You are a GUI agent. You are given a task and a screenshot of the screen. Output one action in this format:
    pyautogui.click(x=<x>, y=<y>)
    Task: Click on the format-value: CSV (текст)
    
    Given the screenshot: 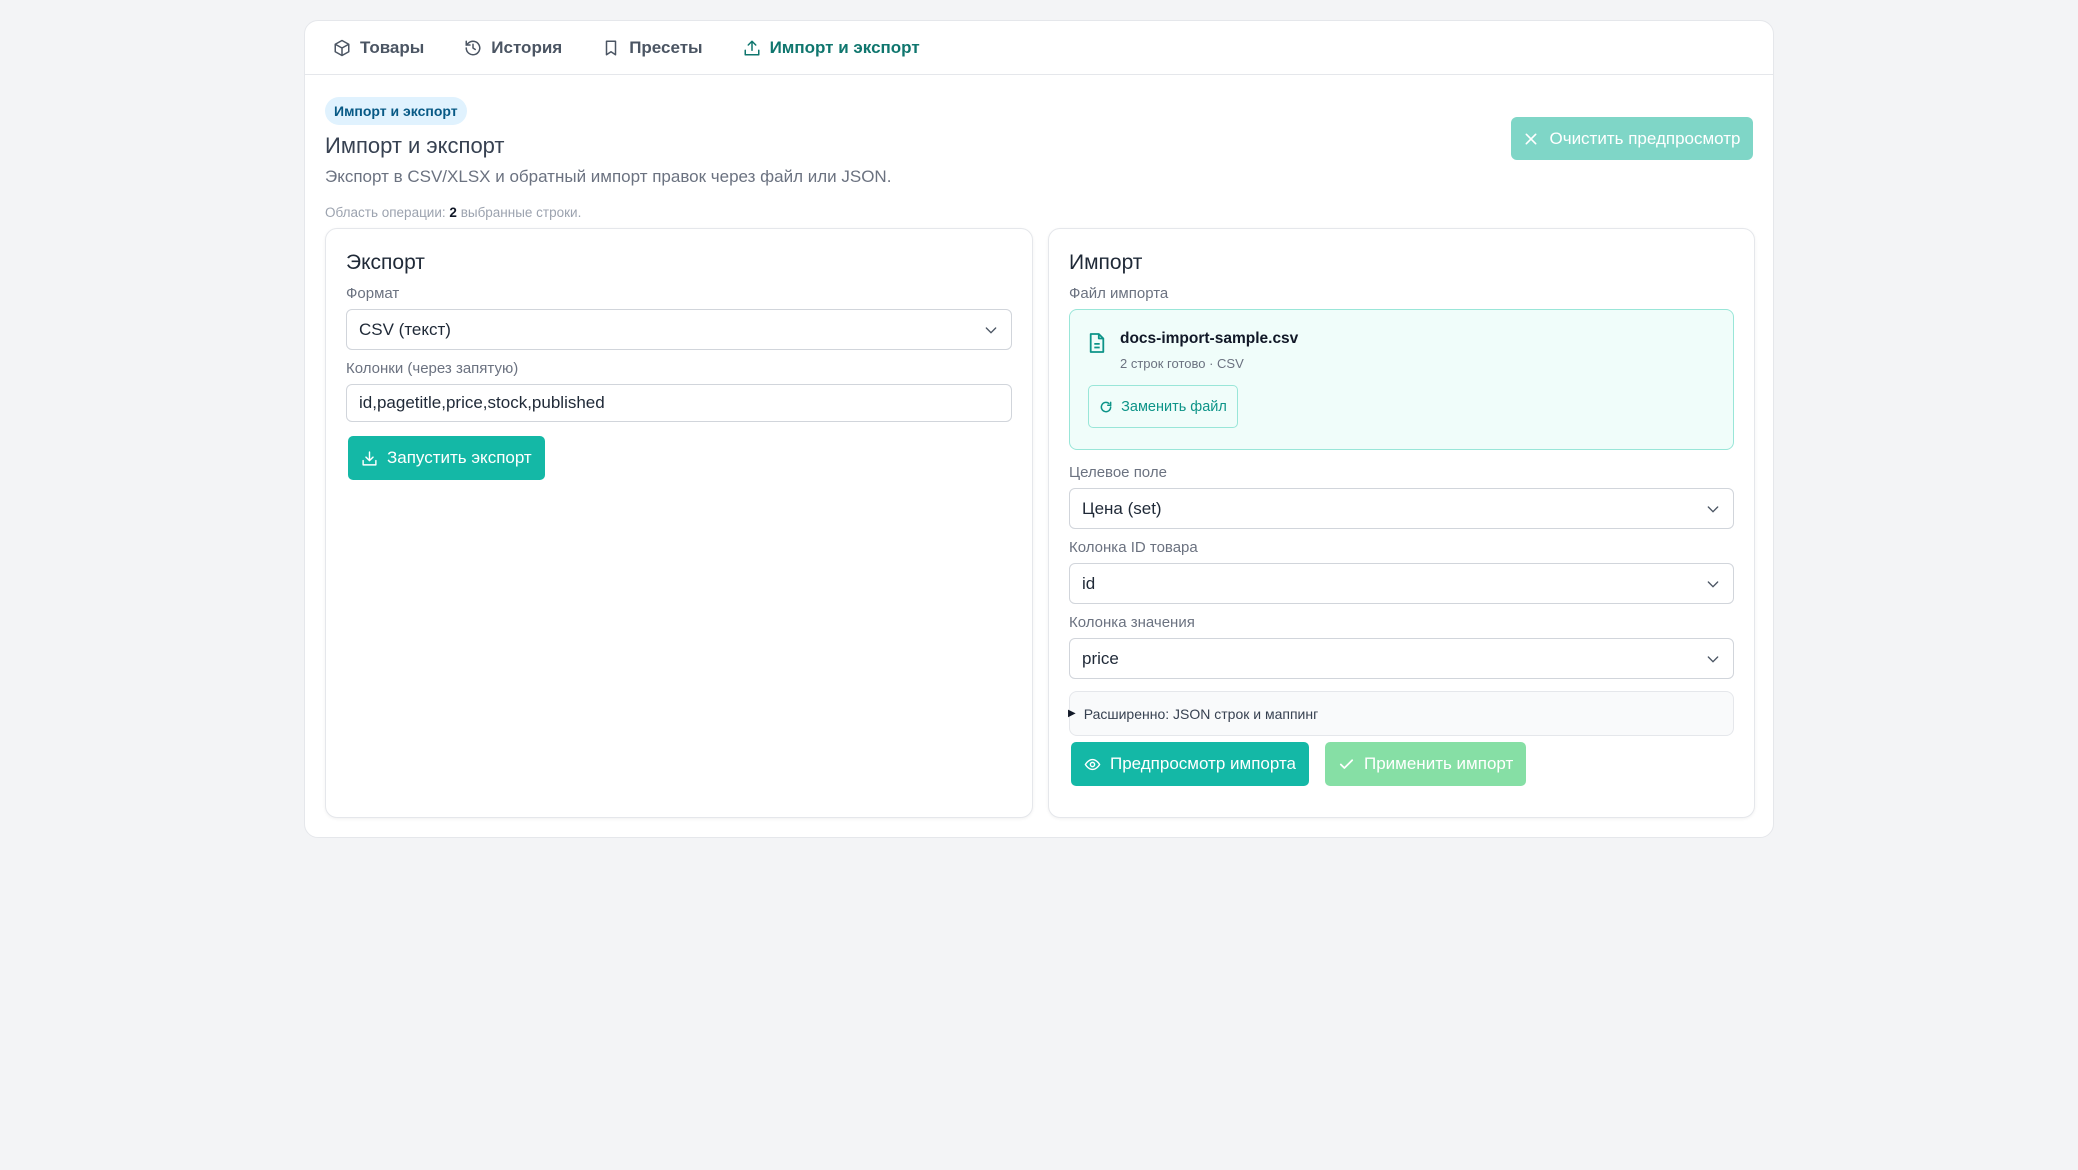 What is the action you would take?
    pyautogui.click(x=405, y=329)
    